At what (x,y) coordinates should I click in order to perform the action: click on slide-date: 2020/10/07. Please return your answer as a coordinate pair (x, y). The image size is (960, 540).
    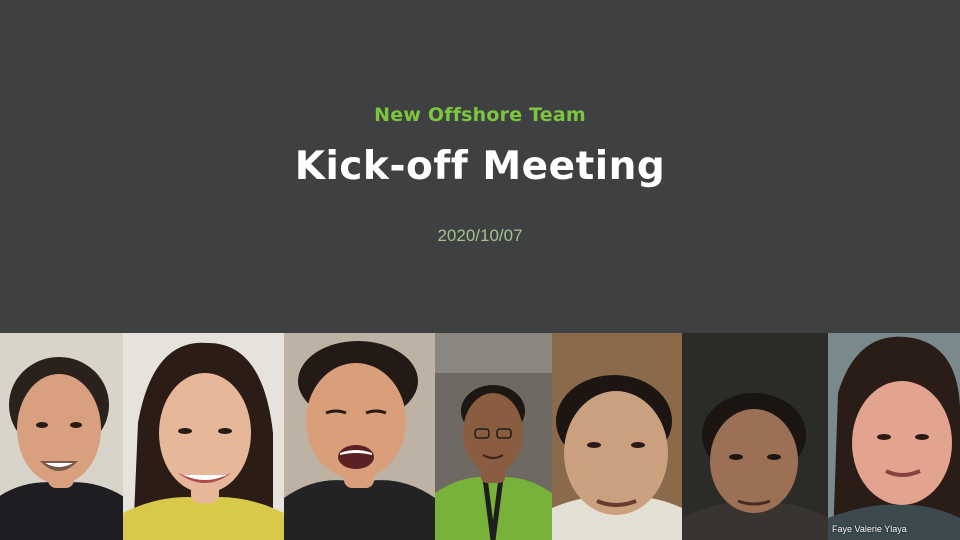
    Looking at the image, I should click on (480, 235).